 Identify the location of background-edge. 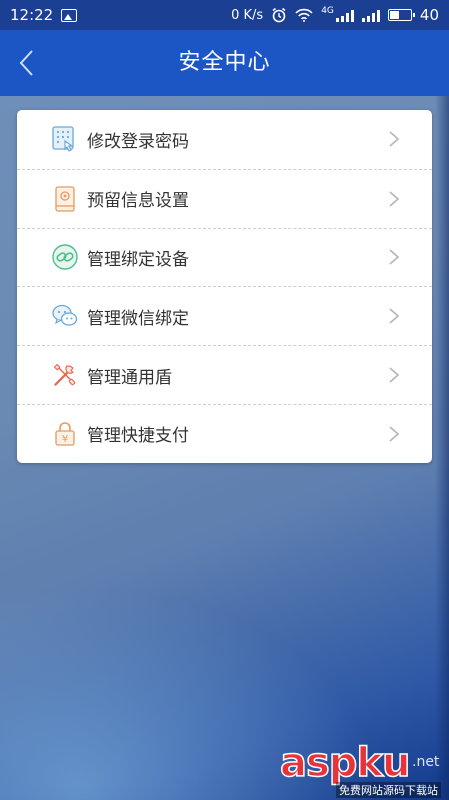
(442, 448).